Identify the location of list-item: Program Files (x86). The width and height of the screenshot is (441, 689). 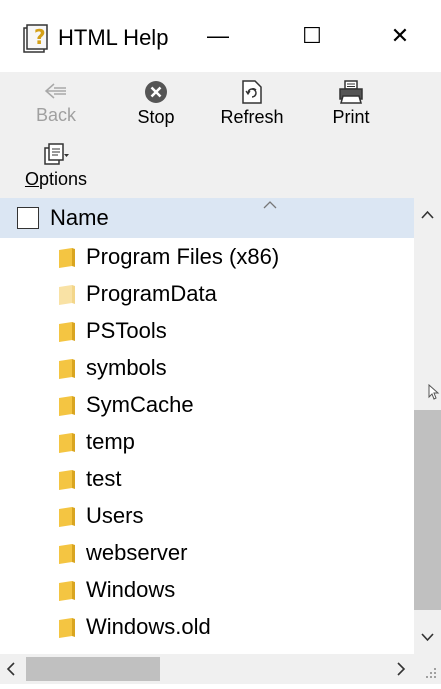
(207, 256).